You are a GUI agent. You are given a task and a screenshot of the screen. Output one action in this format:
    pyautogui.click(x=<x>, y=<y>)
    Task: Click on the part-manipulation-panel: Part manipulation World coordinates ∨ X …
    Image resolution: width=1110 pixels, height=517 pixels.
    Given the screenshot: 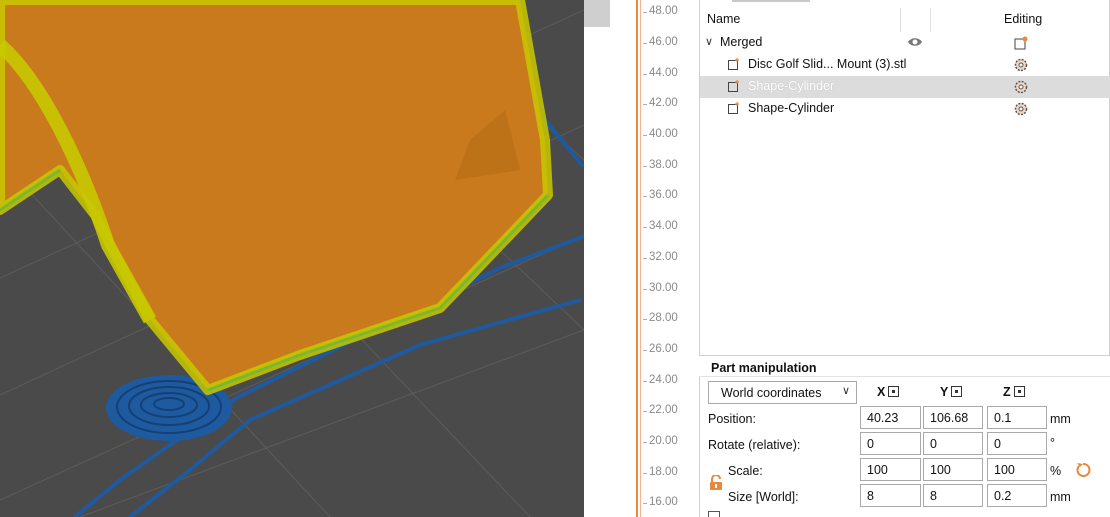 What is the action you would take?
    pyautogui.click(x=904, y=437)
    